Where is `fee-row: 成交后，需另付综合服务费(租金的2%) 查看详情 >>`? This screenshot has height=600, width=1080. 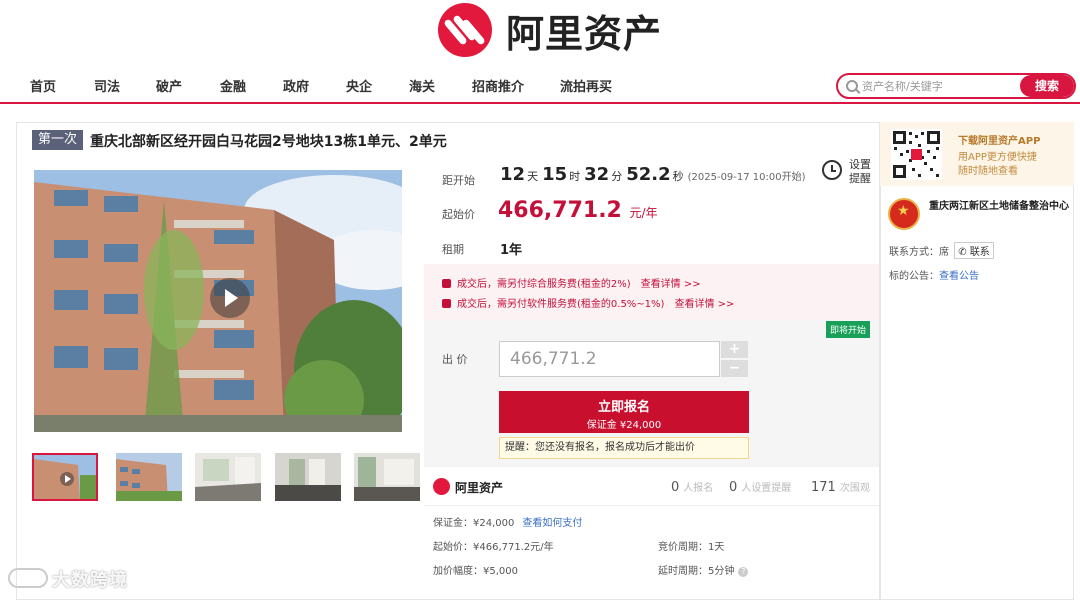
fee-row: 成交后，需另付综合服务费(租金的2%) 查看详情 >> is located at coordinates (571, 282).